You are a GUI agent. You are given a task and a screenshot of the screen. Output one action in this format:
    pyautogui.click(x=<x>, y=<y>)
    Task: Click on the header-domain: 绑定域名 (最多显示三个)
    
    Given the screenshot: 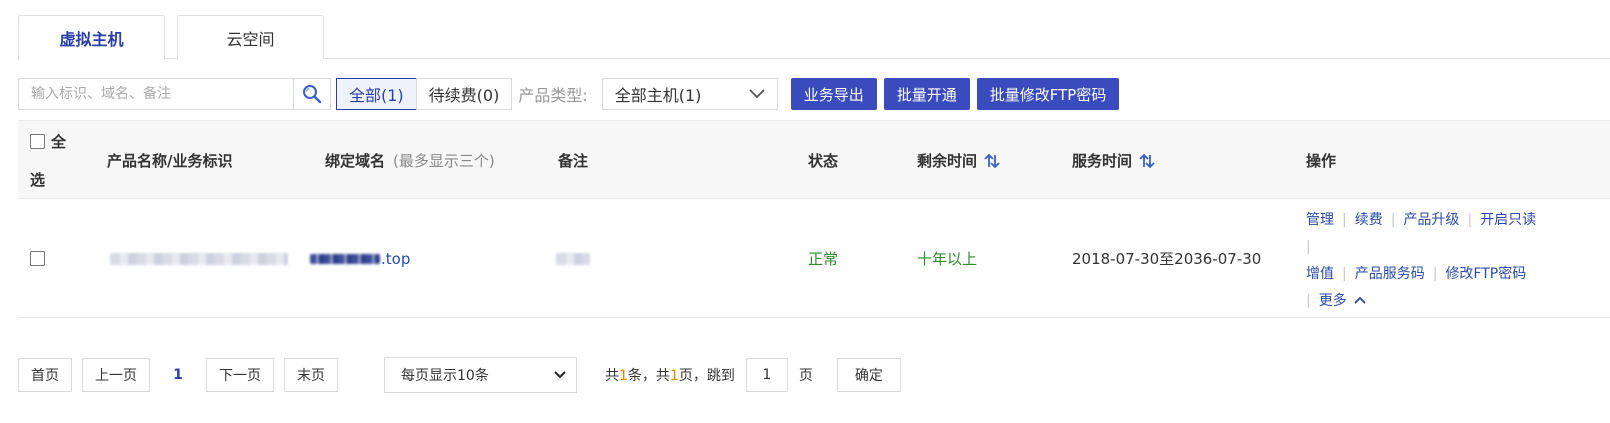 What is the action you would take?
    pyautogui.click(x=410, y=160)
    